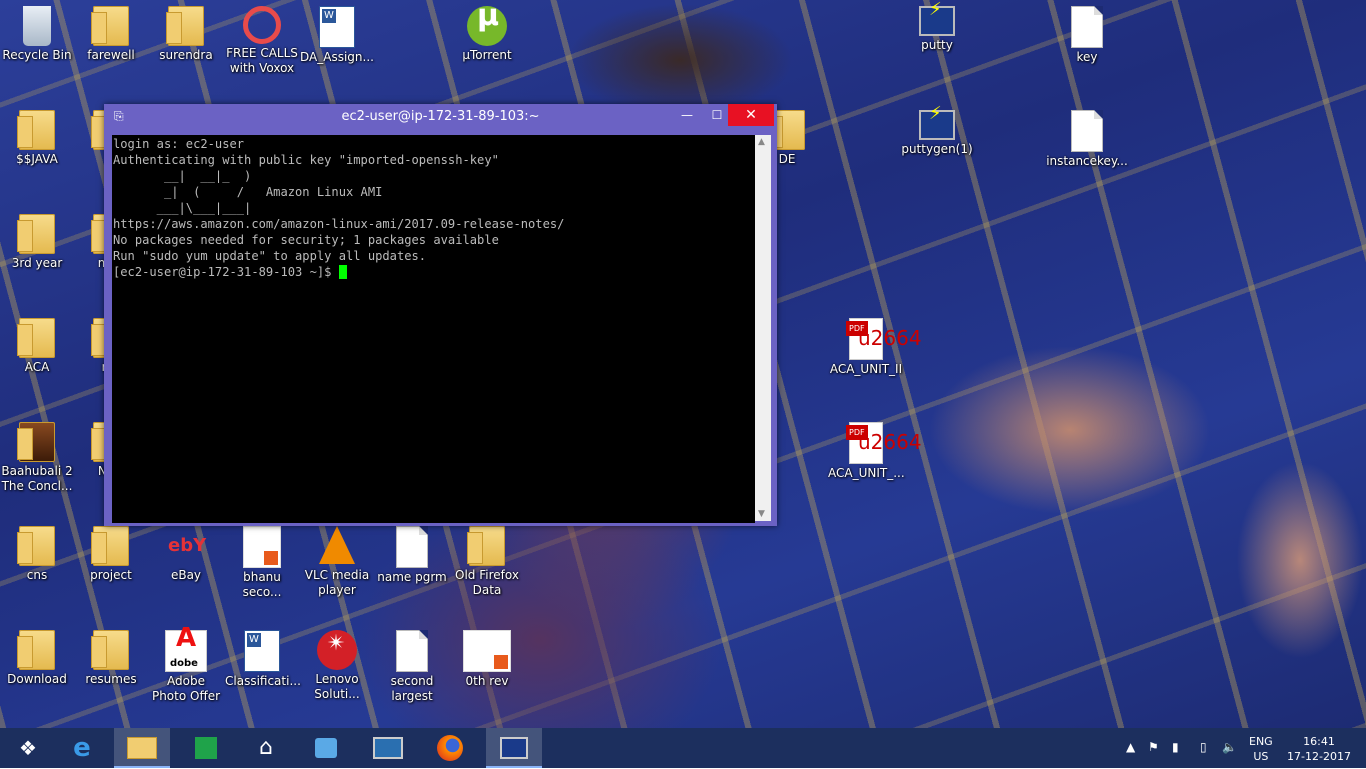  What do you see at coordinates (337, 27) in the screenshot?
I see `word-document-icon` at bounding box center [337, 27].